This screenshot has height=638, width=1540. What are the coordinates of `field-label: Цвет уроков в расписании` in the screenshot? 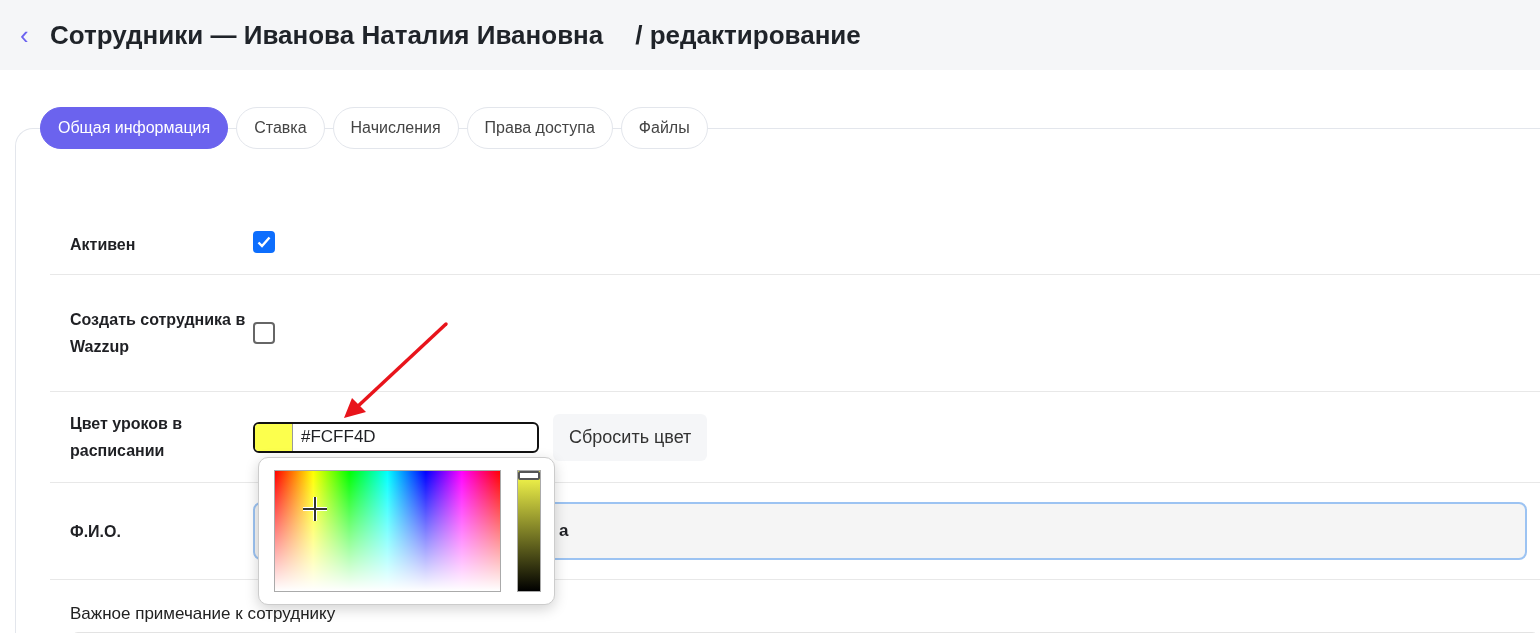 It's located at (126, 437).